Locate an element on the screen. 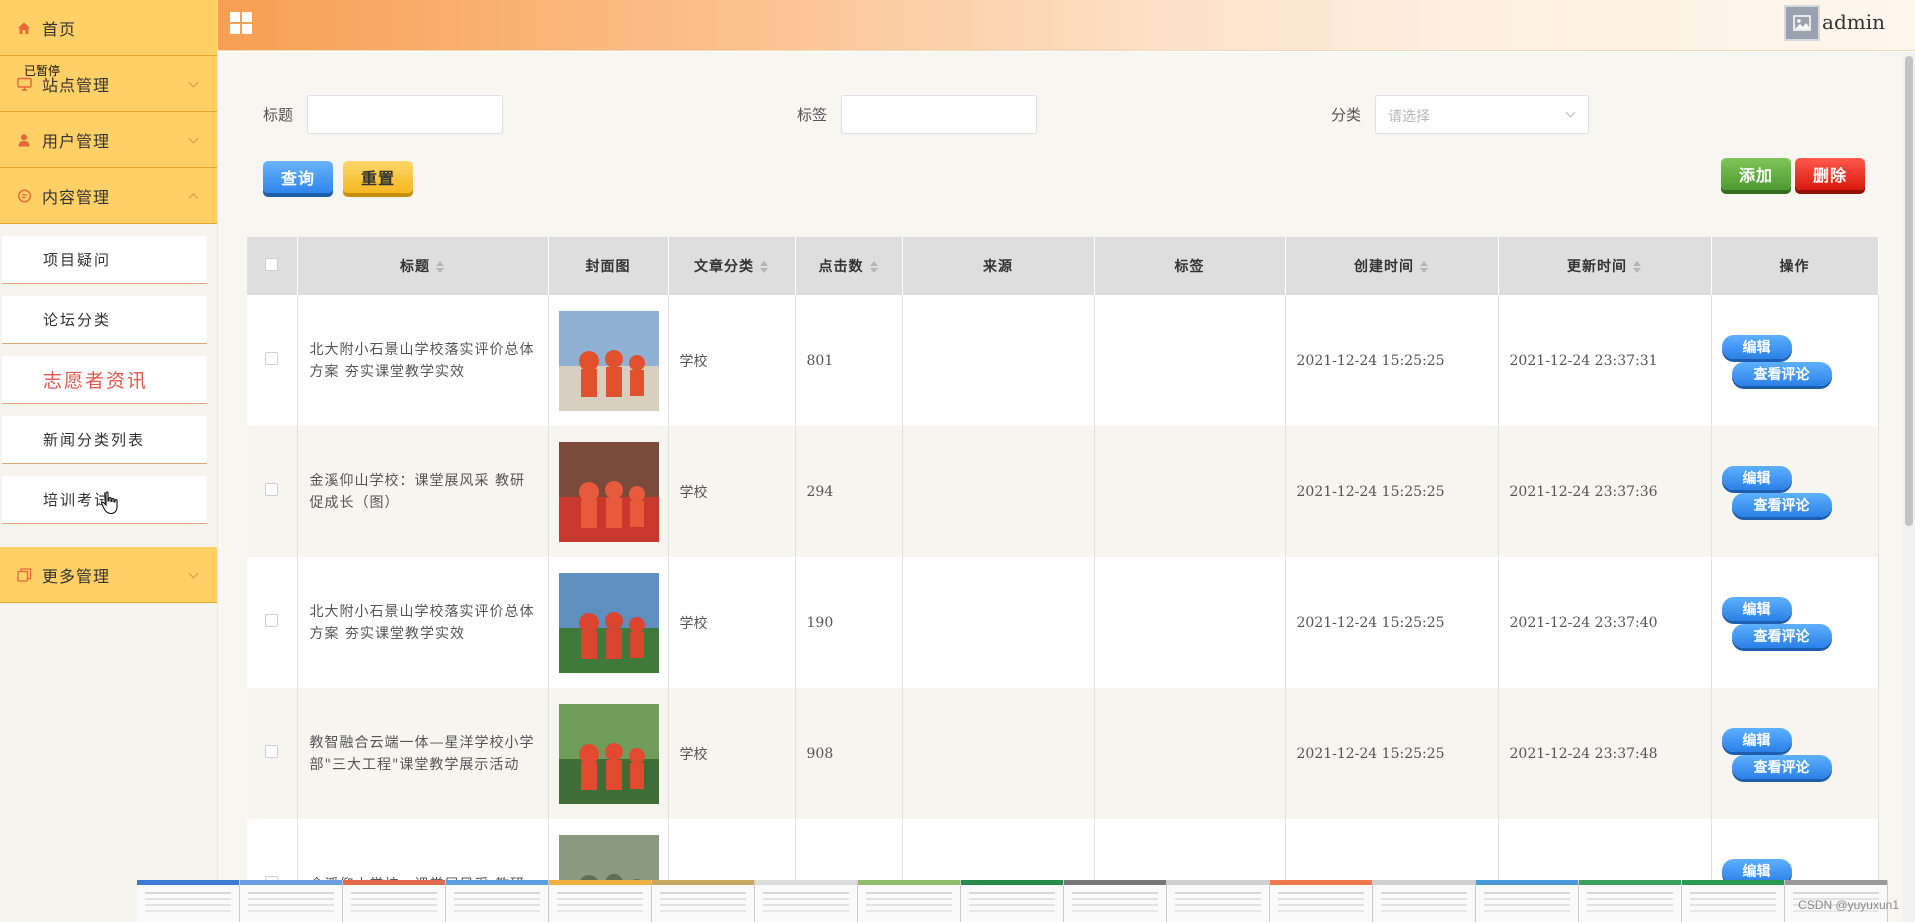 This screenshot has width=1915, height=922. col-cover: 封面图 is located at coordinates (608, 266).